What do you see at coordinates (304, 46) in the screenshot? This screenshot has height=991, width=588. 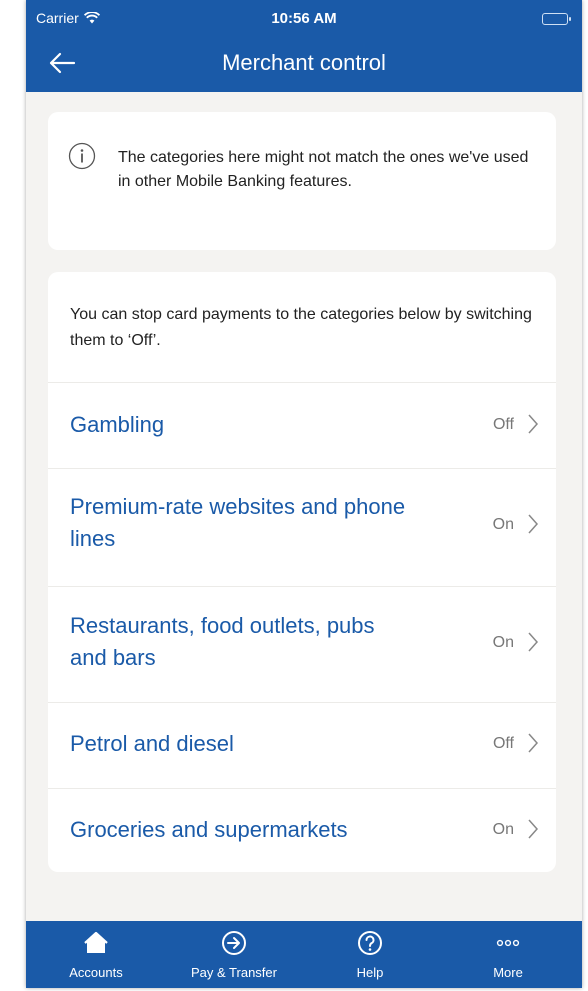 I see `app-header: Carrier 10:56 AM Merchant control` at bounding box center [304, 46].